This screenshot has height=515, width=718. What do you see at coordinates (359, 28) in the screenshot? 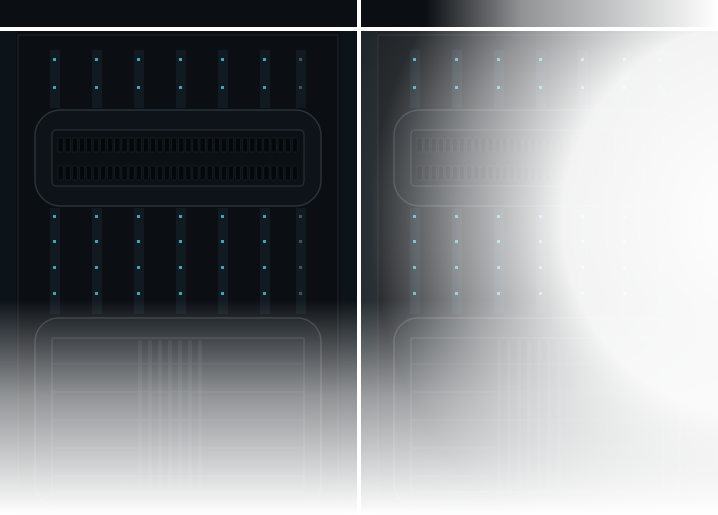
I see `top-divider` at bounding box center [359, 28].